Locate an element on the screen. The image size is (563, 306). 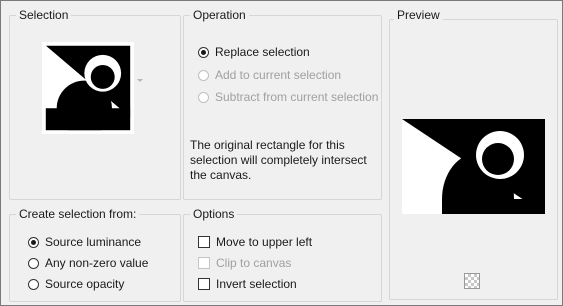
options-group-title: Options is located at coordinates (214, 214).